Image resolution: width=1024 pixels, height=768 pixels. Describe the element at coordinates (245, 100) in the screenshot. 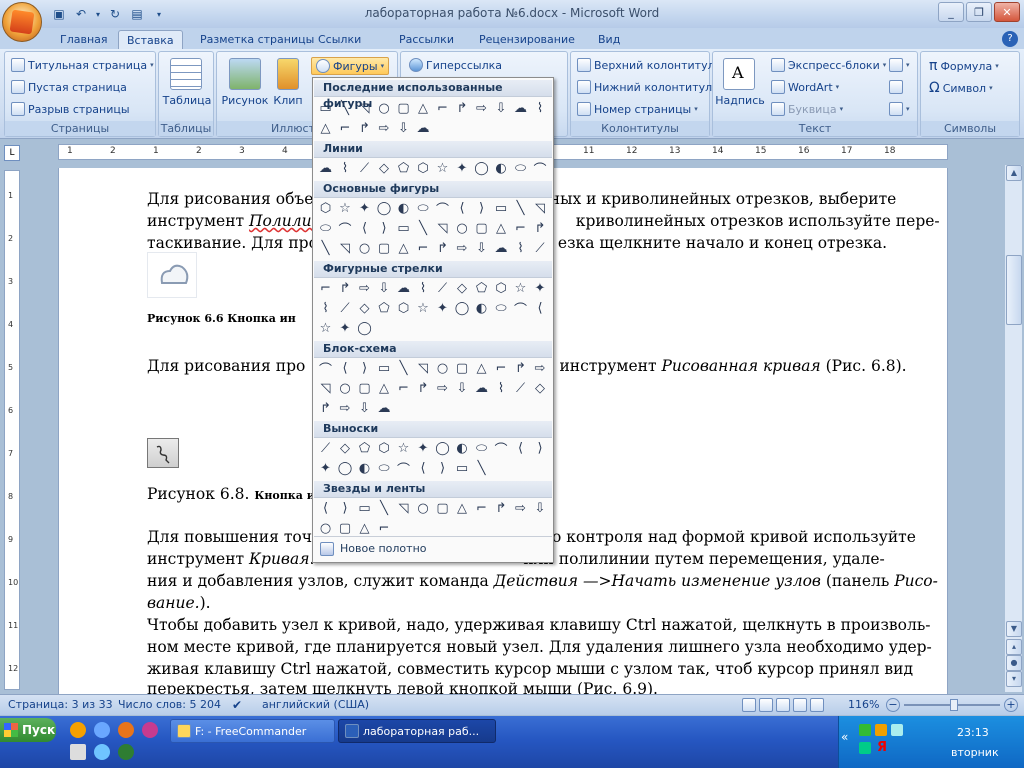

I see `picture-button: Рисунок` at that location.